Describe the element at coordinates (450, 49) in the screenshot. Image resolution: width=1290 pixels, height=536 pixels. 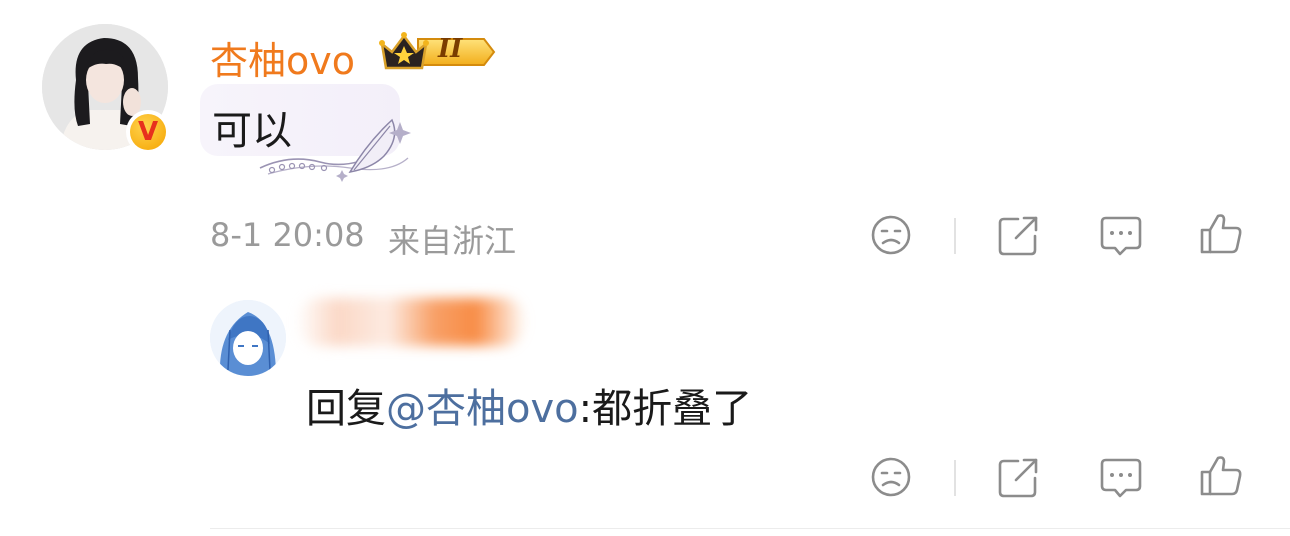
I see `rank-badge-label: II` at that location.